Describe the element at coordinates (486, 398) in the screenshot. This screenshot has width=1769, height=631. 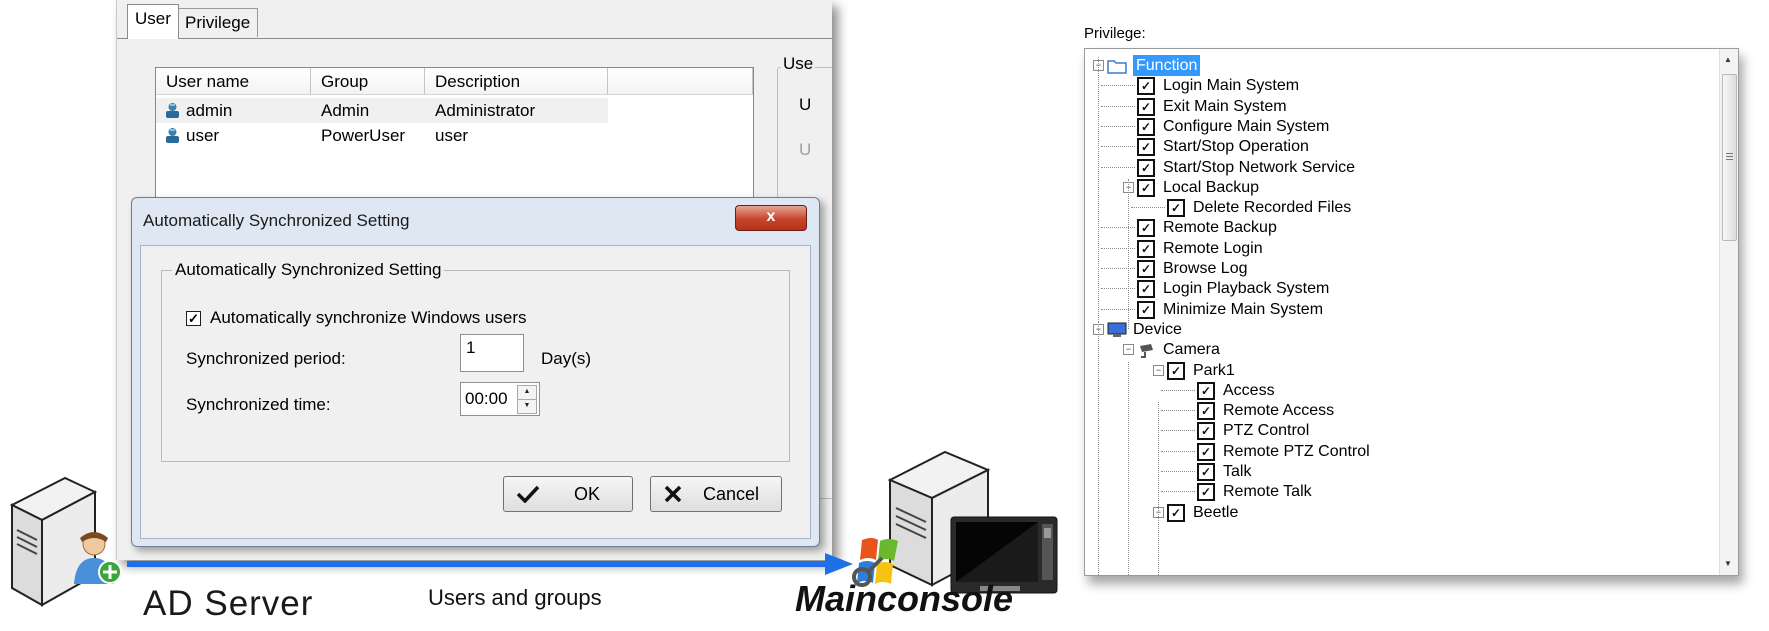
I see `time-value: 00:00` at that location.